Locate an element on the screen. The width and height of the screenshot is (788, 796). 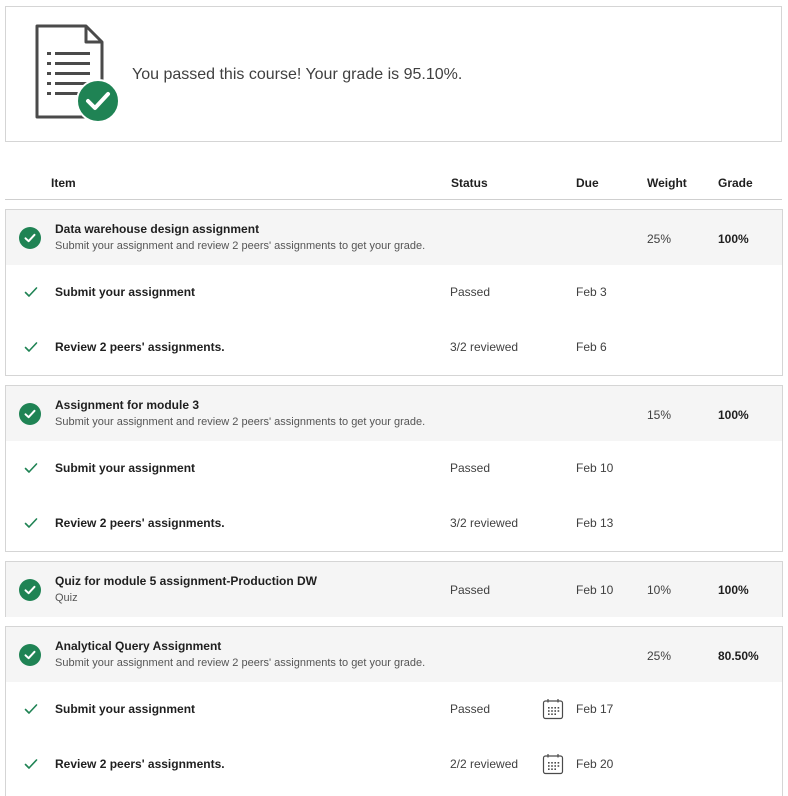
item-title: Assignment for module 3 is located at coordinates (127, 405).